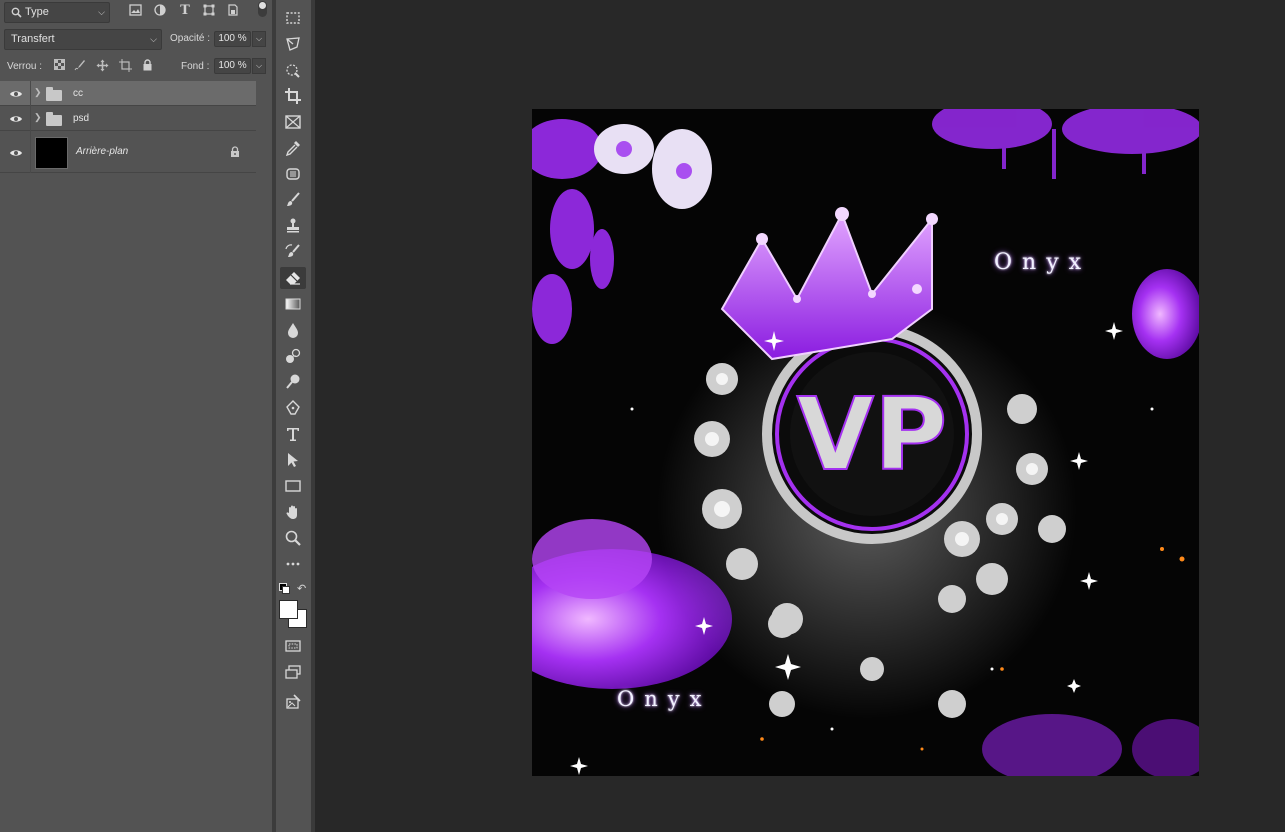 The height and width of the screenshot is (832, 1285). Describe the element at coordinates (872, 434) in the screenshot. I see `monogram-text: VP` at that location.